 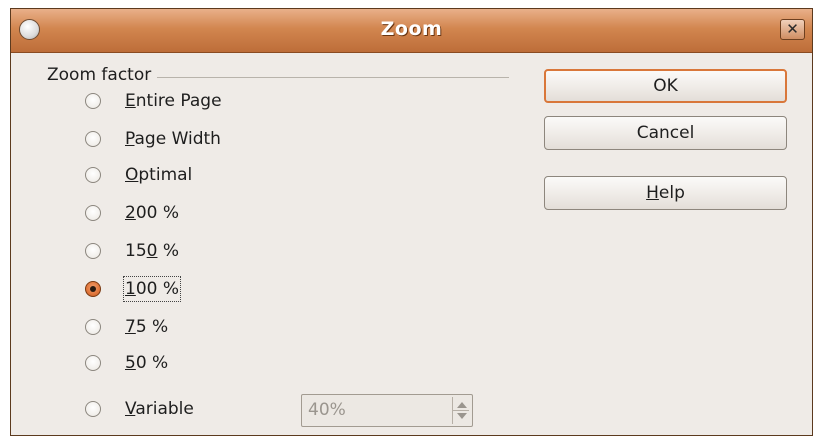 I want to click on radio-label: 100 %, so click(x=152, y=289).